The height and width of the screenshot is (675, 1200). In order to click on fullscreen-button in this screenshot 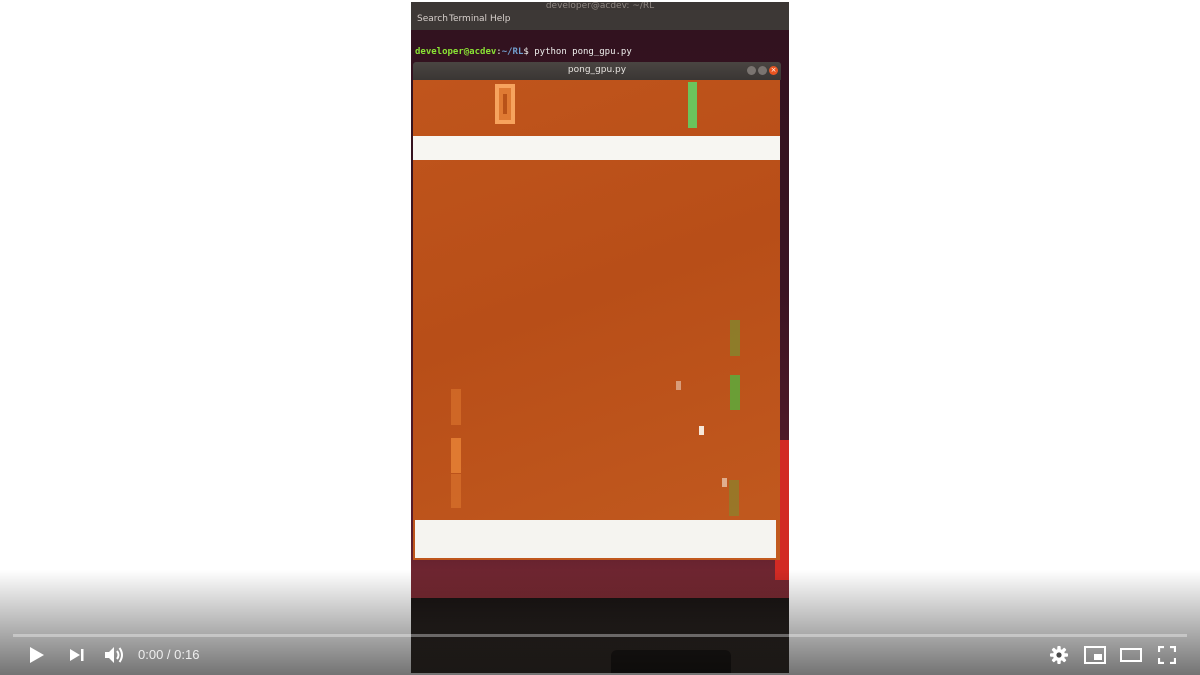, I will do `click(1167, 655)`.